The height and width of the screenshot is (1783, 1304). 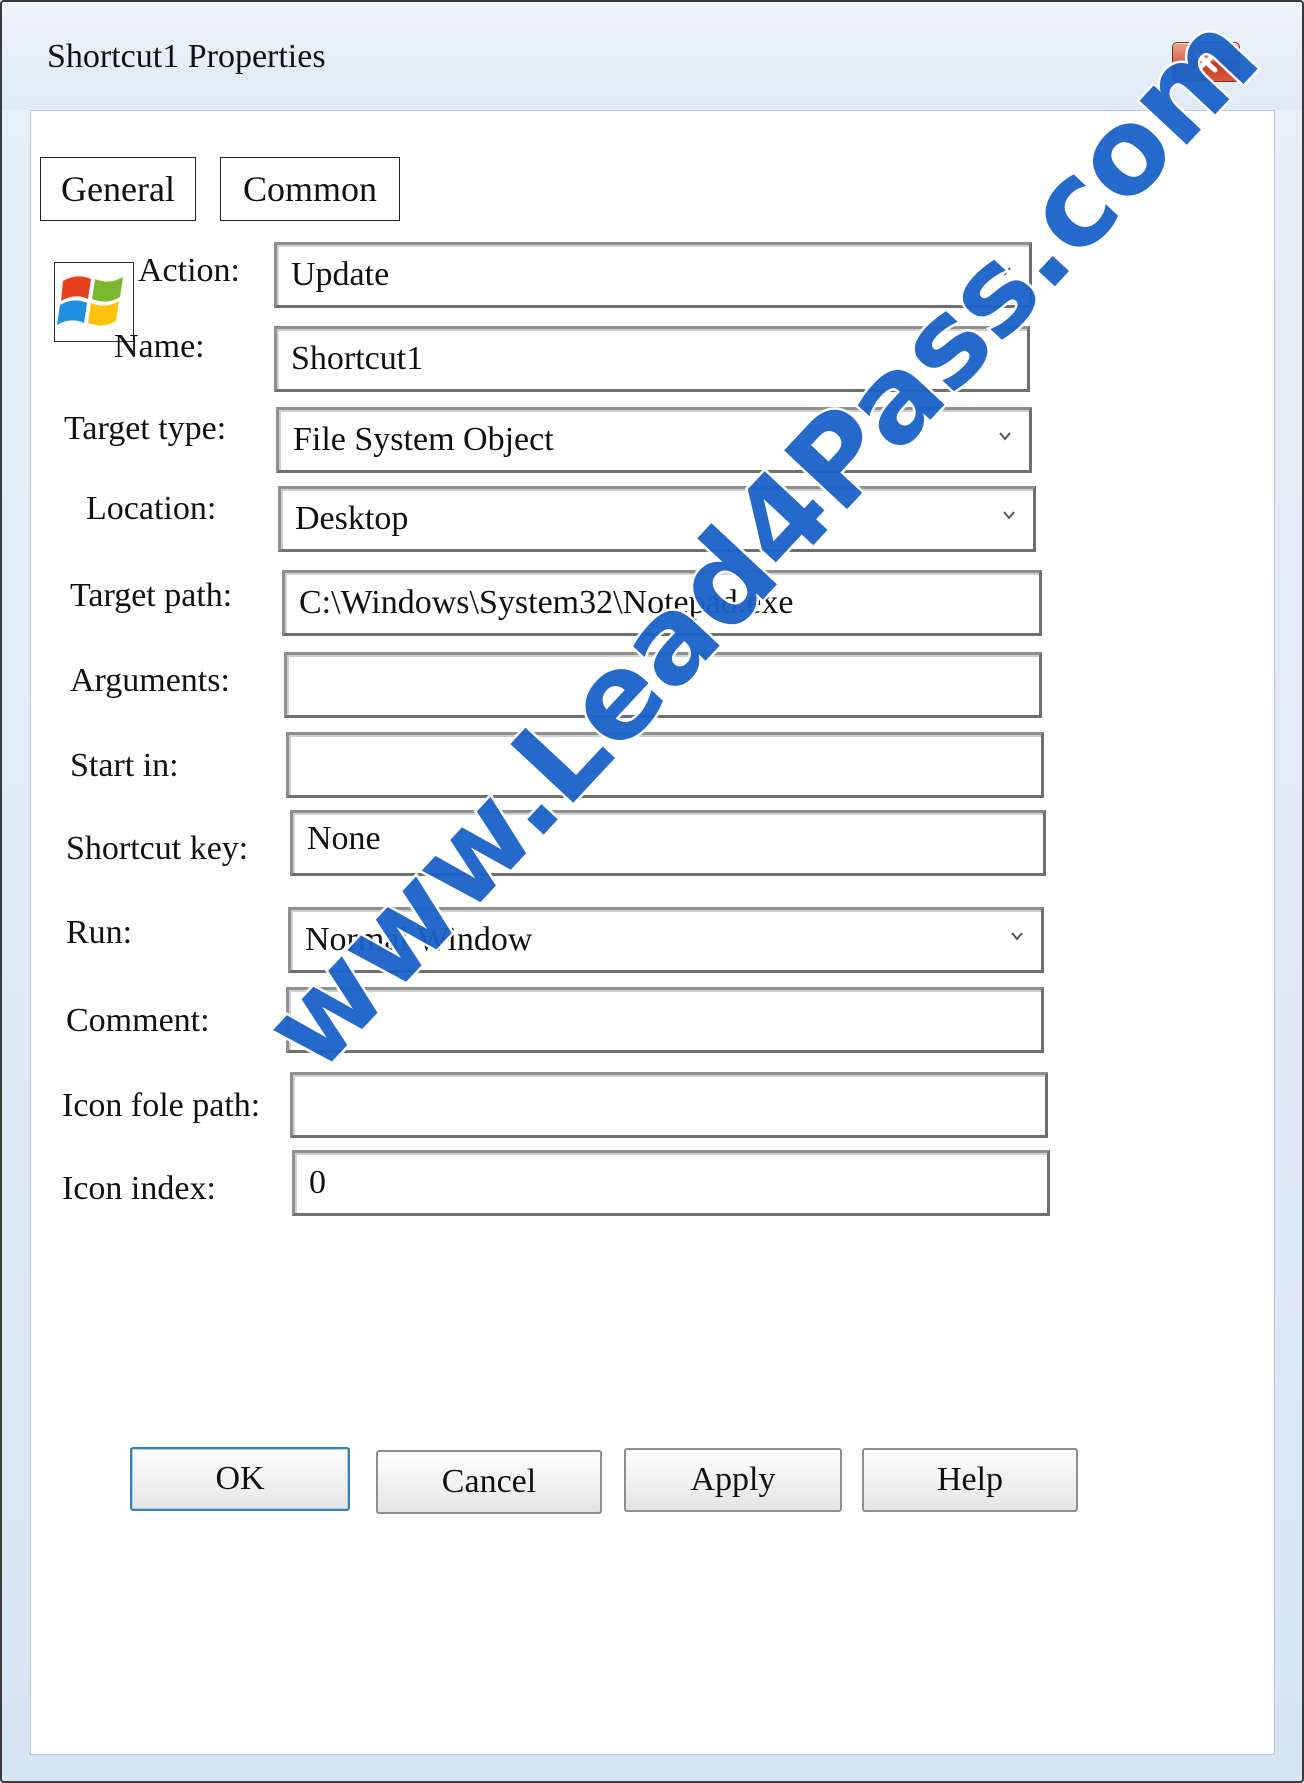 I want to click on icon-file-path-label: Icon fole path:, so click(x=161, y=1105).